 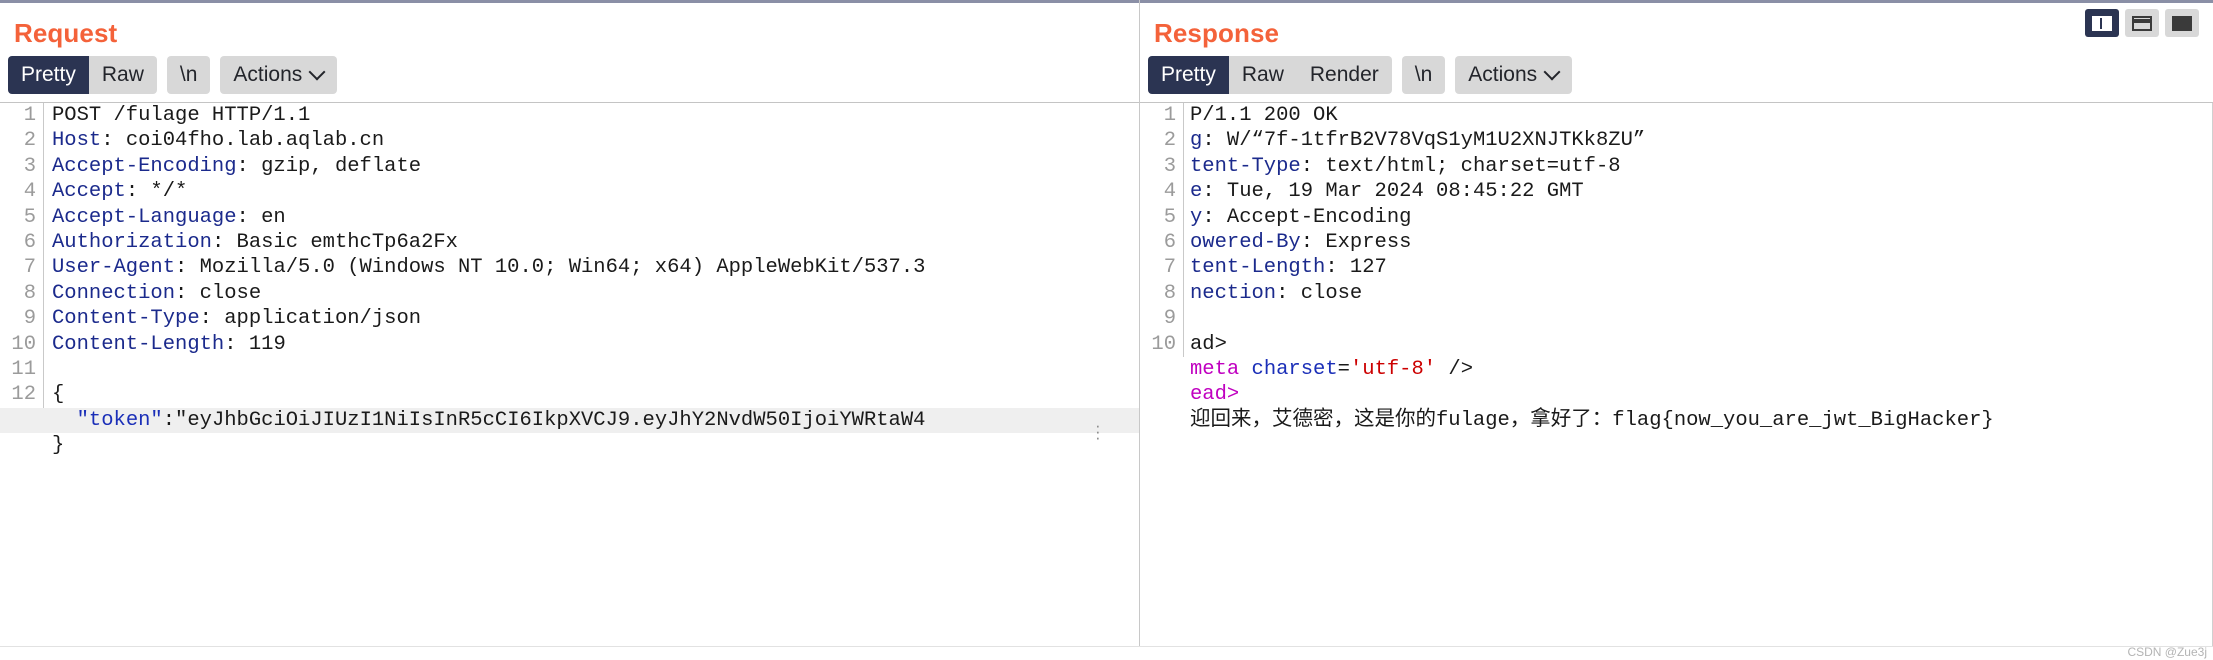 I want to click on line-content: Accept-Encoding: gzip, deflate, so click(x=237, y=166).